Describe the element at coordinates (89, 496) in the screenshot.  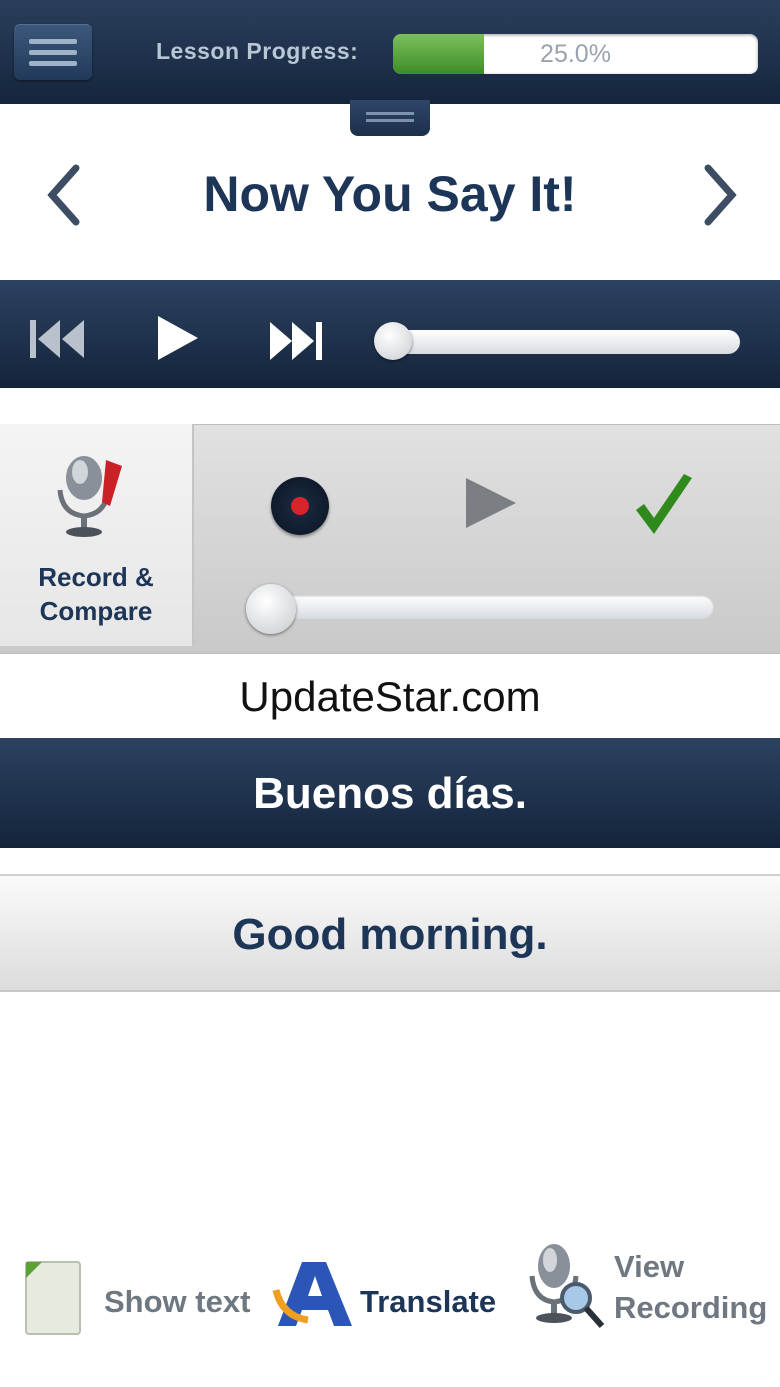
I see `microphone-icon` at that location.